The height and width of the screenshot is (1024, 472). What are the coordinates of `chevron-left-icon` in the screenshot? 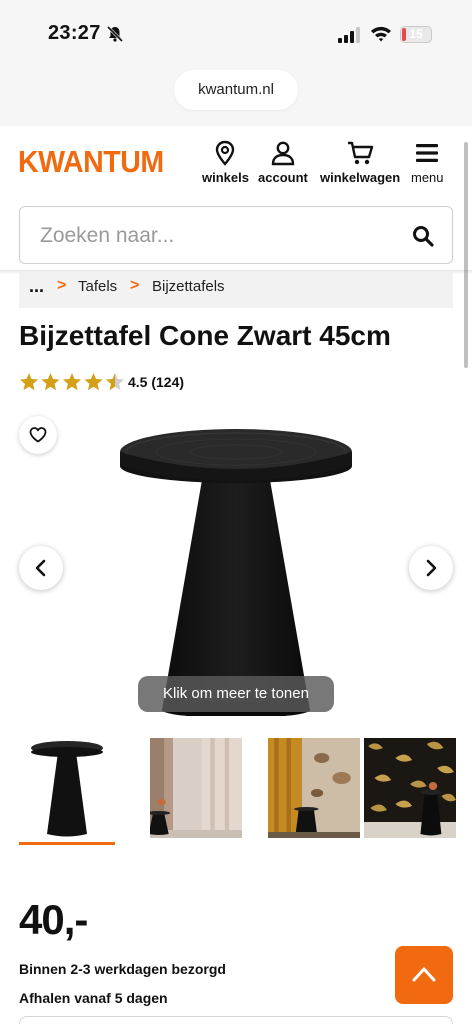 It's located at (40, 568).